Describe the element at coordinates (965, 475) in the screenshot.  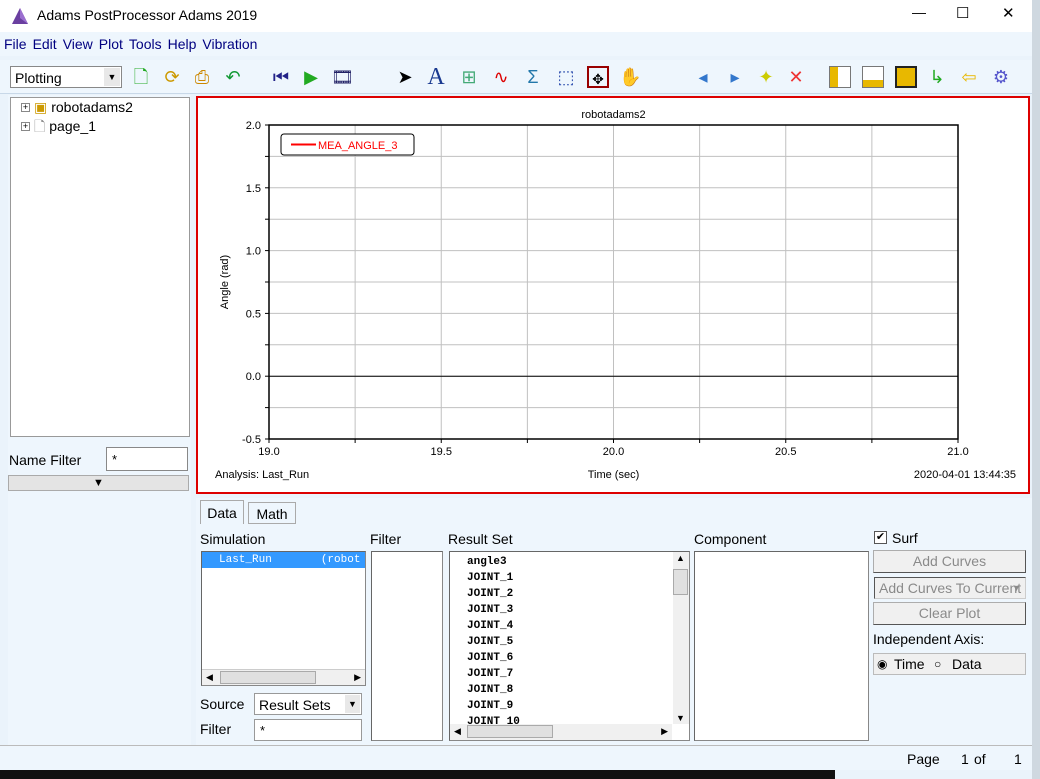
I see `timestamp: 2020-04-01 13:44:35` at that location.